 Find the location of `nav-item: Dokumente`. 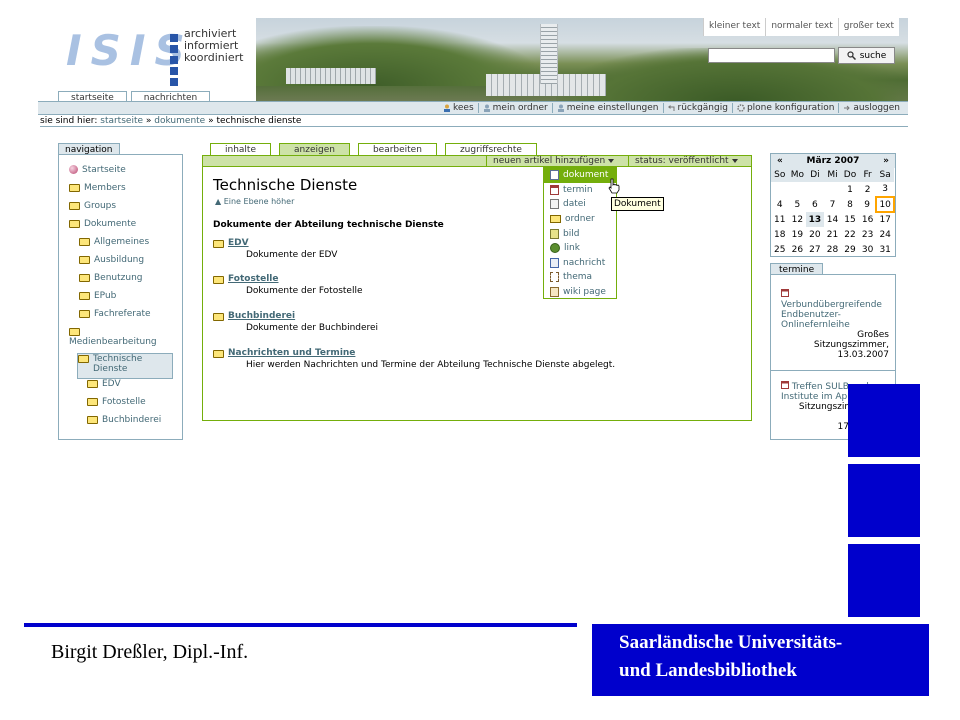

nav-item: Dokumente is located at coordinates (125, 228).